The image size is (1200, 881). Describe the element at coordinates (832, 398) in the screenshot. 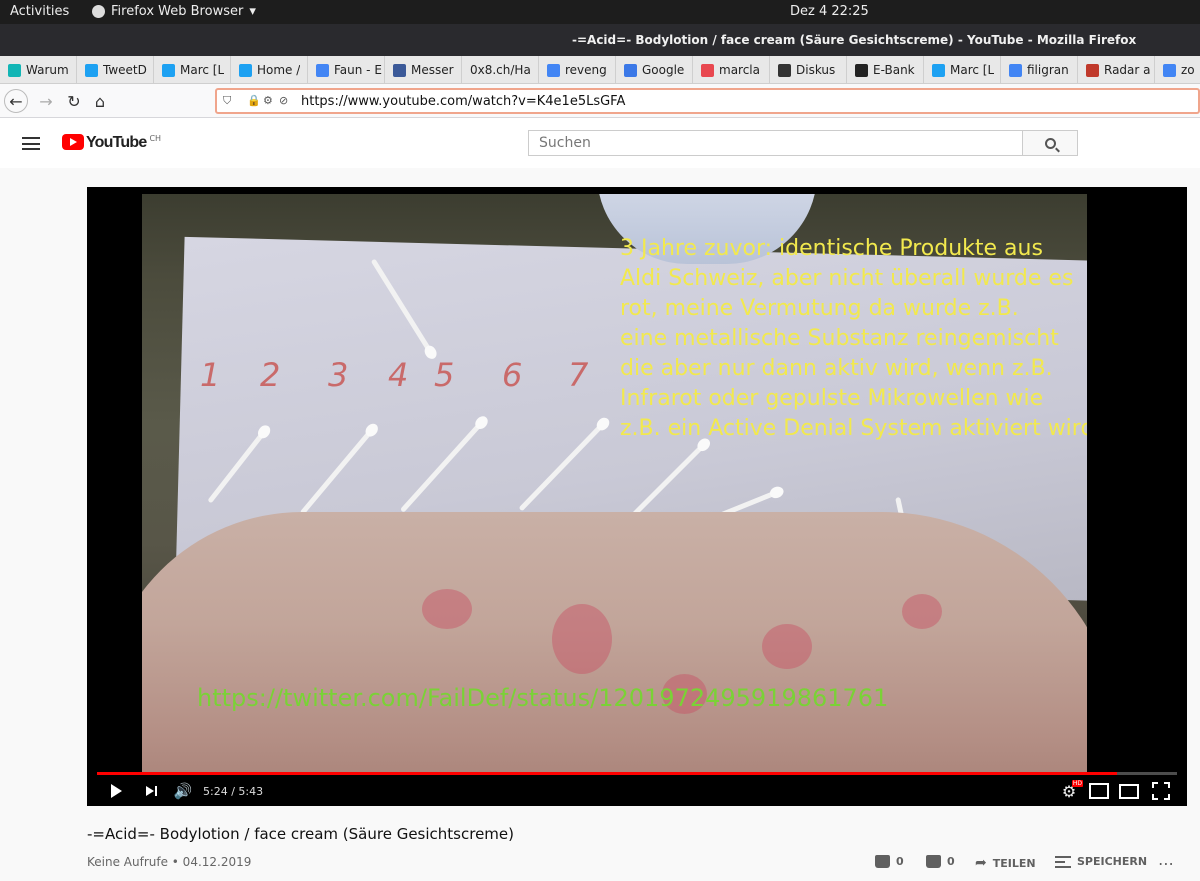

I see `caption-line: Infrarot oder gepulste Mikrowellen wie` at that location.